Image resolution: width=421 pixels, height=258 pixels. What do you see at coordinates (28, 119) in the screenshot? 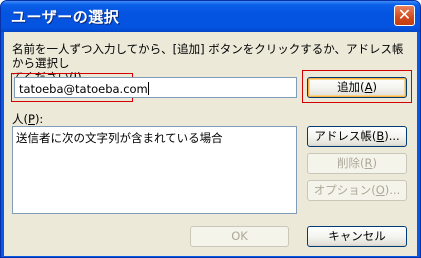
I see `people-label: 人(P):` at bounding box center [28, 119].